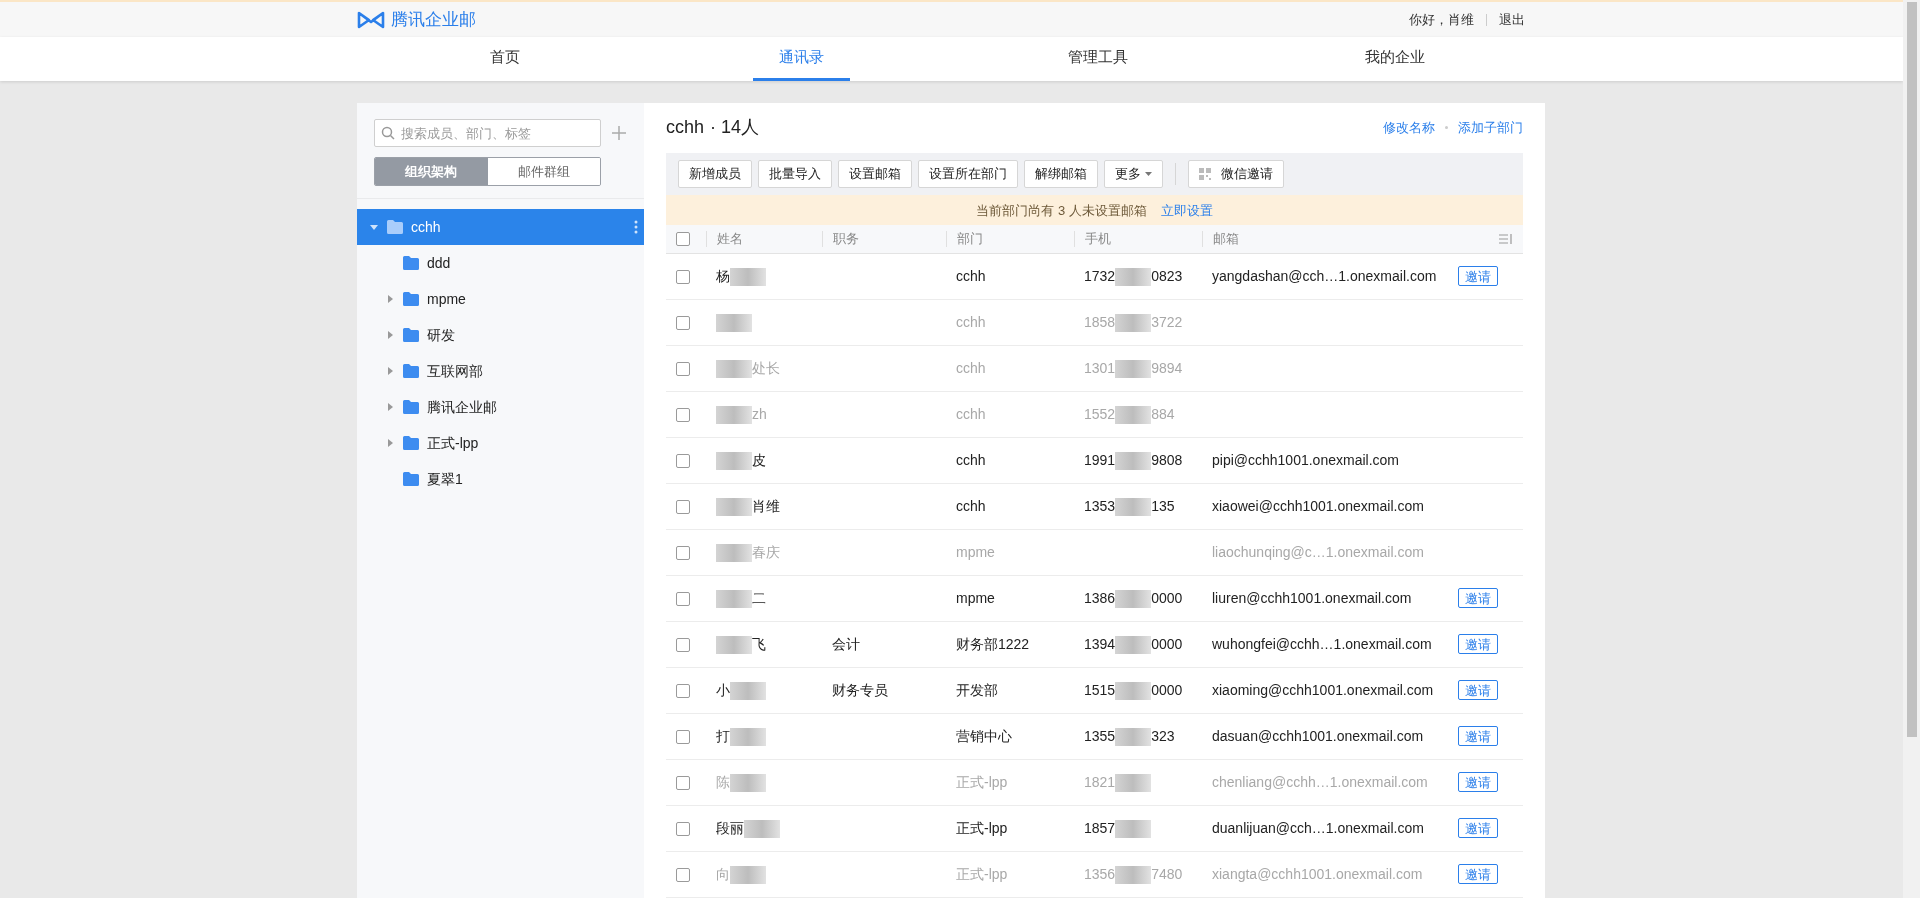 The width and height of the screenshot is (1920, 898). Describe the element at coordinates (1100, 782) in the screenshot. I see `phone-cell-text: 1821` at that location.